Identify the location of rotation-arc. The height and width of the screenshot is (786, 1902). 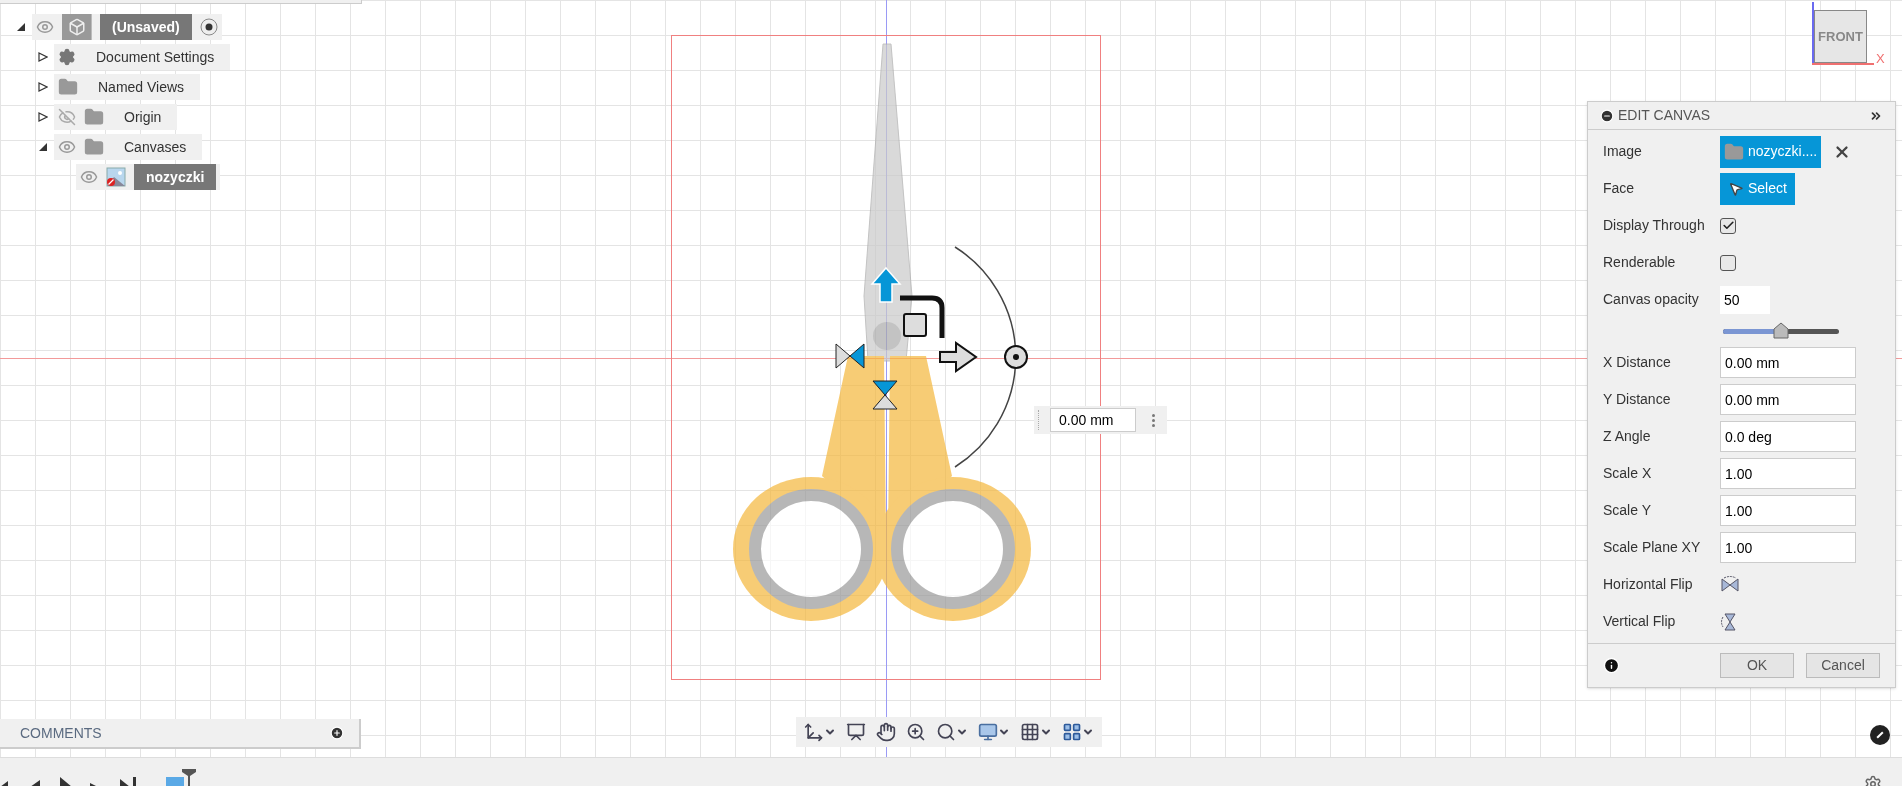
(985, 357).